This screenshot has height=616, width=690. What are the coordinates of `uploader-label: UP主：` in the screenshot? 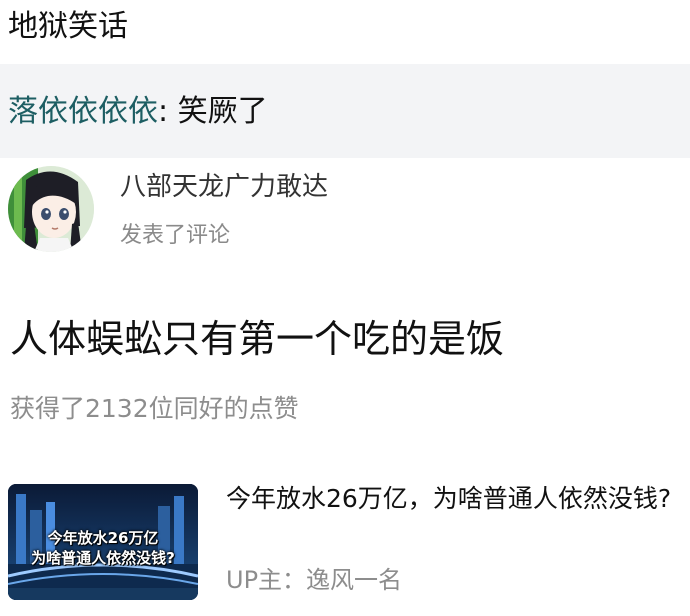 It's located at (266, 580).